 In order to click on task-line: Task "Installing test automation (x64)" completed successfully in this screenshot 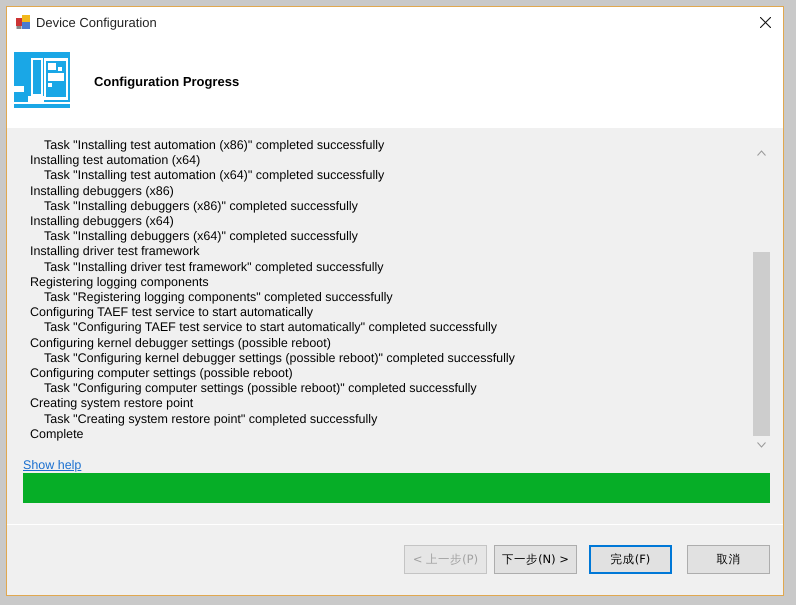, I will do `click(214, 176)`.